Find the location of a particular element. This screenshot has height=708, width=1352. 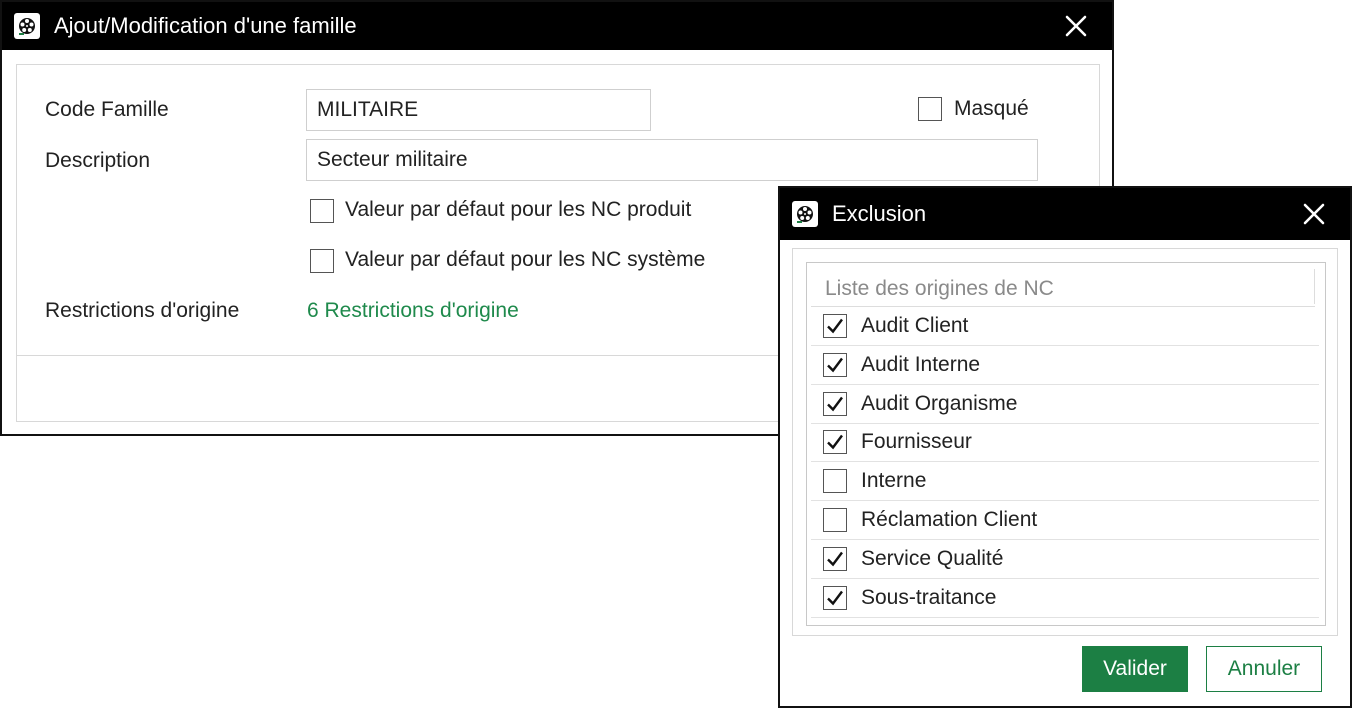

main-dialog-title: Ajout/Modification d'une famille is located at coordinates (205, 25).